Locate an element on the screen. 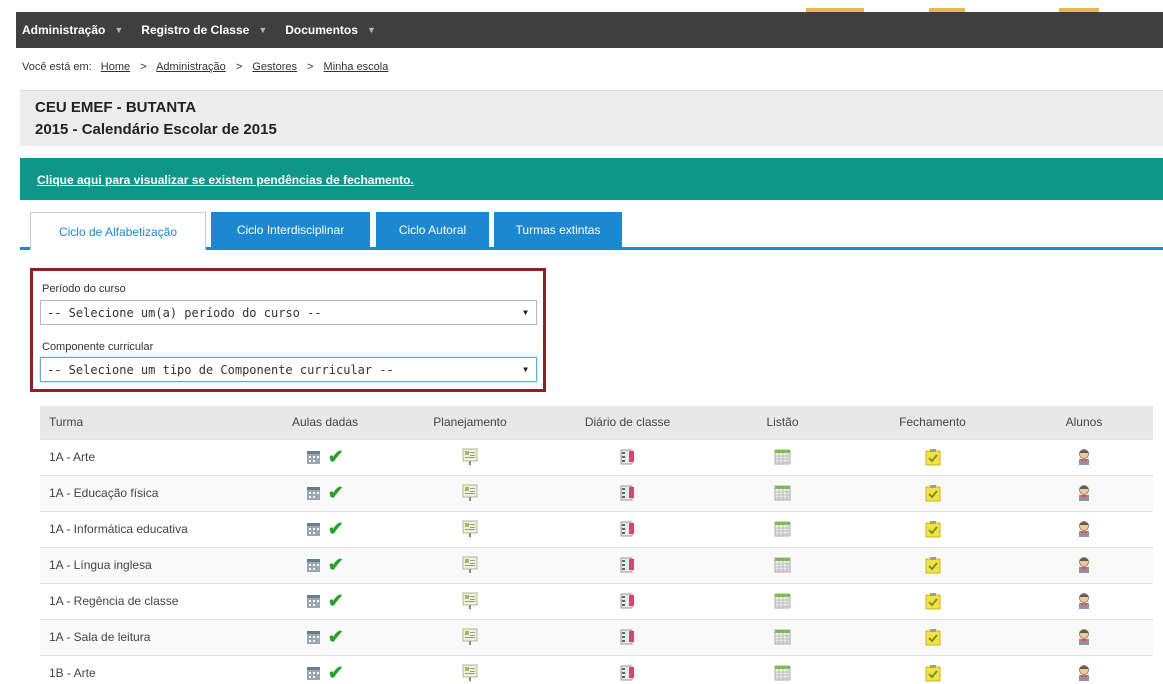 The width and height of the screenshot is (1163, 684). breadcrumb-gestores: Gestores is located at coordinates (274, 67).